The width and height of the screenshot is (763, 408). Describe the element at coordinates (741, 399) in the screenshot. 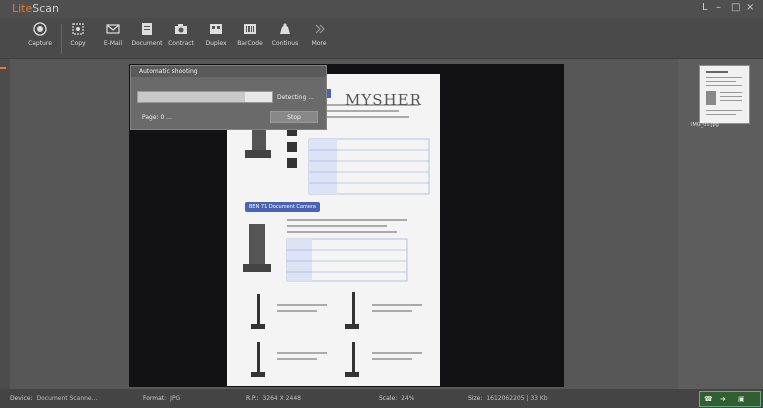

I see `badge-screen-icon: ▣` at that location.